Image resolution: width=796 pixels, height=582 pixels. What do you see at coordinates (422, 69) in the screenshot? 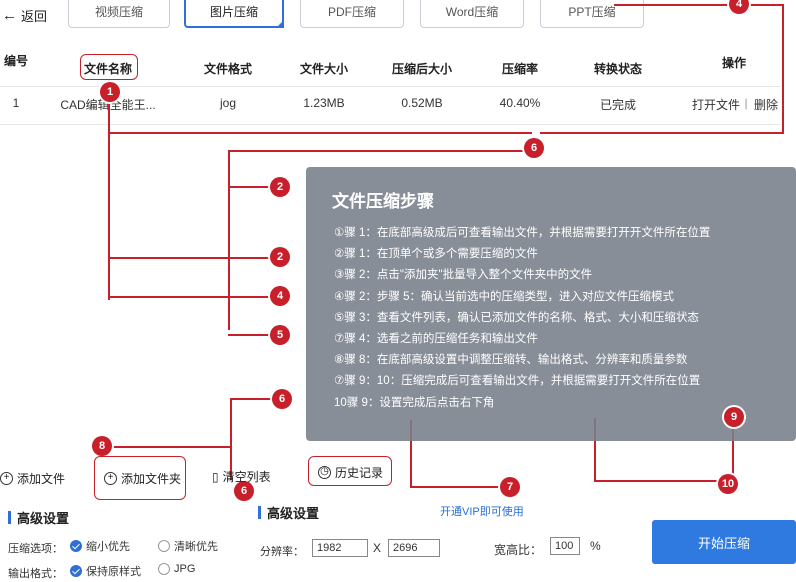
I see `col-compressed-size: 压缩后大小` at bounding box center [422, 69].